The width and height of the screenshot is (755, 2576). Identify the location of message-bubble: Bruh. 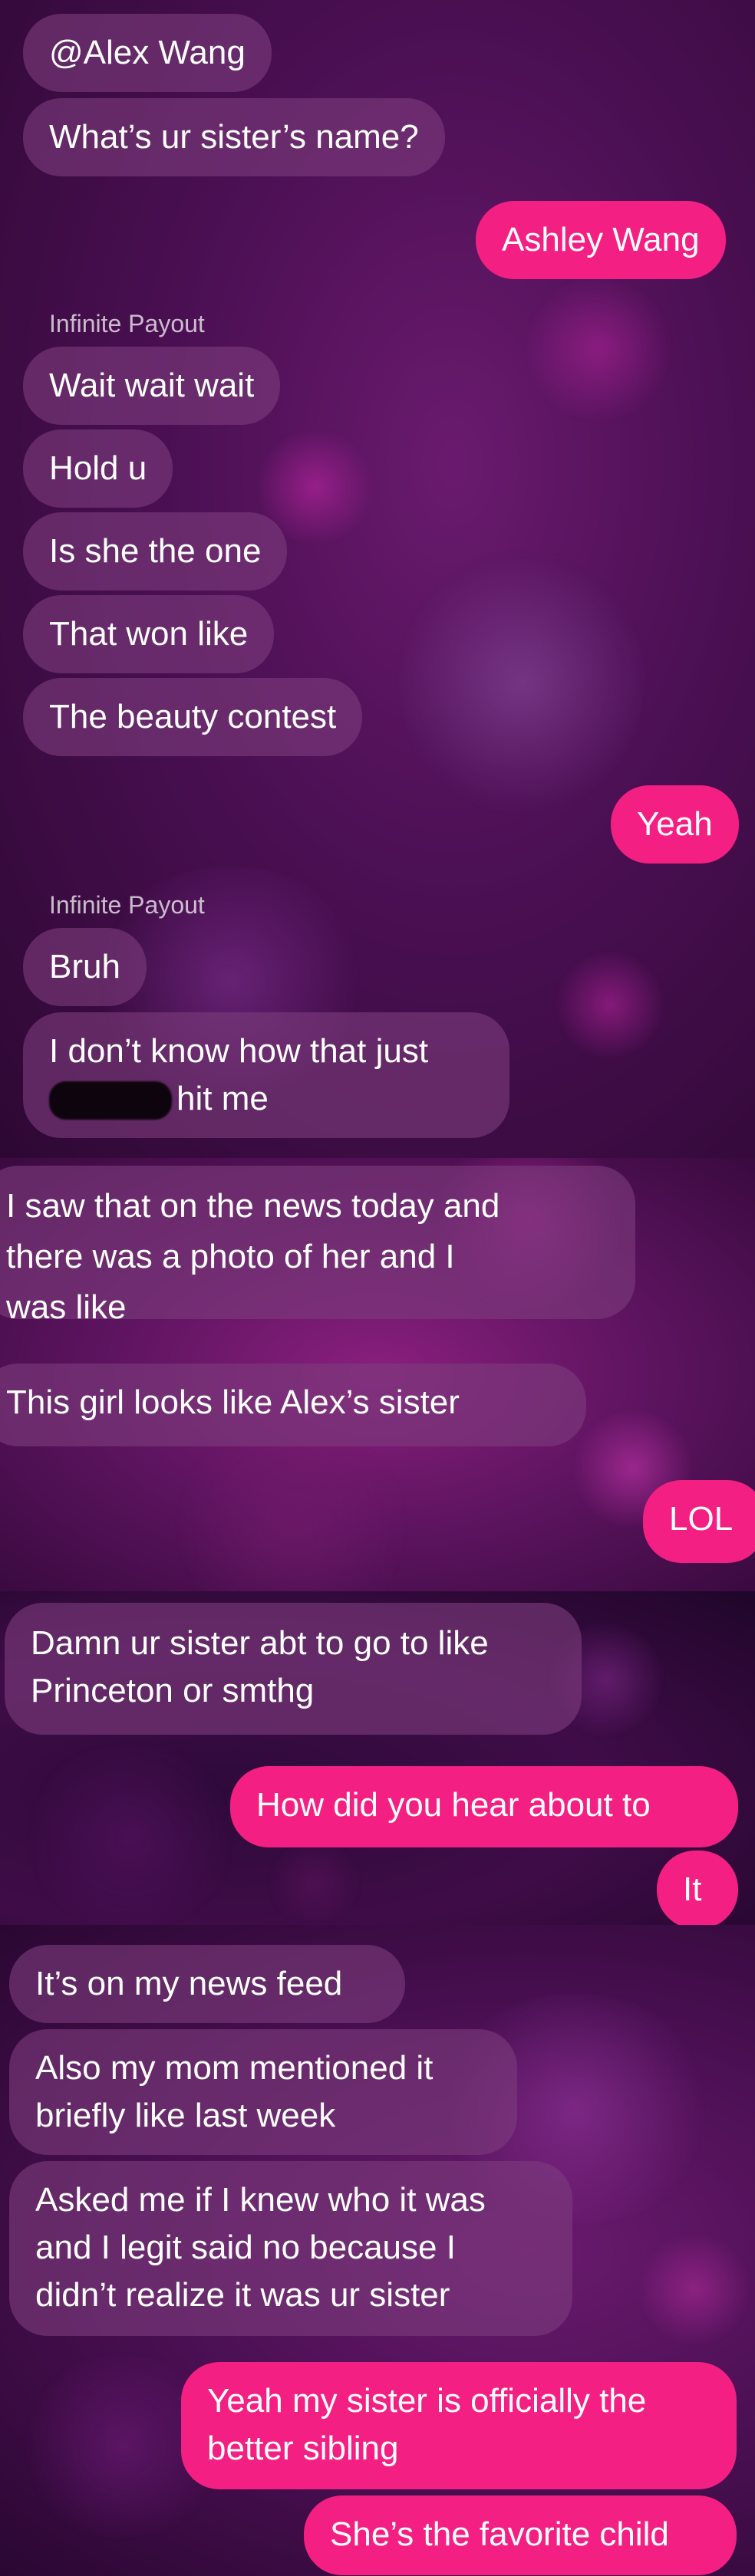
(85, 967).